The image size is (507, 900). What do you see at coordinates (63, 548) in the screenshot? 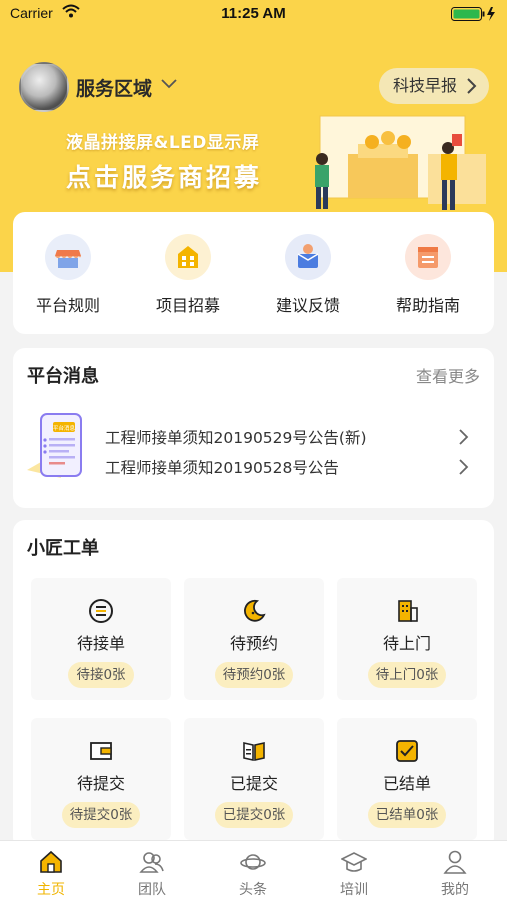
I see `section-title: 小匠工单` at bounding box center [63, 548].